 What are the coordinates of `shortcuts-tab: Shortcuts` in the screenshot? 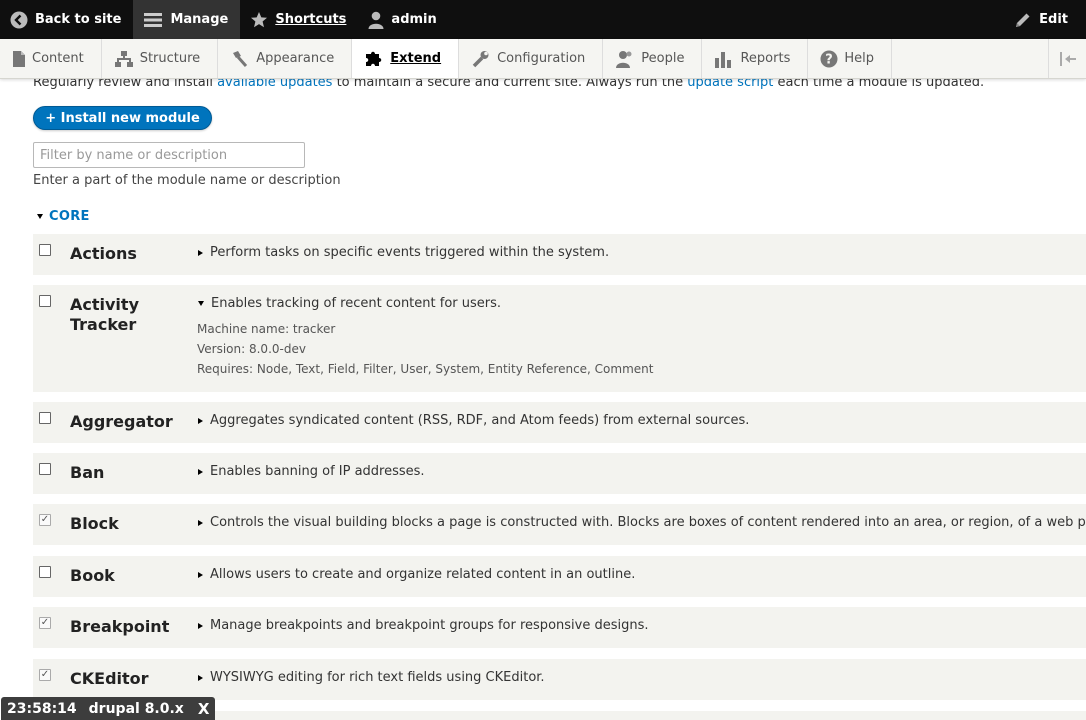 It's located at (299, 19).